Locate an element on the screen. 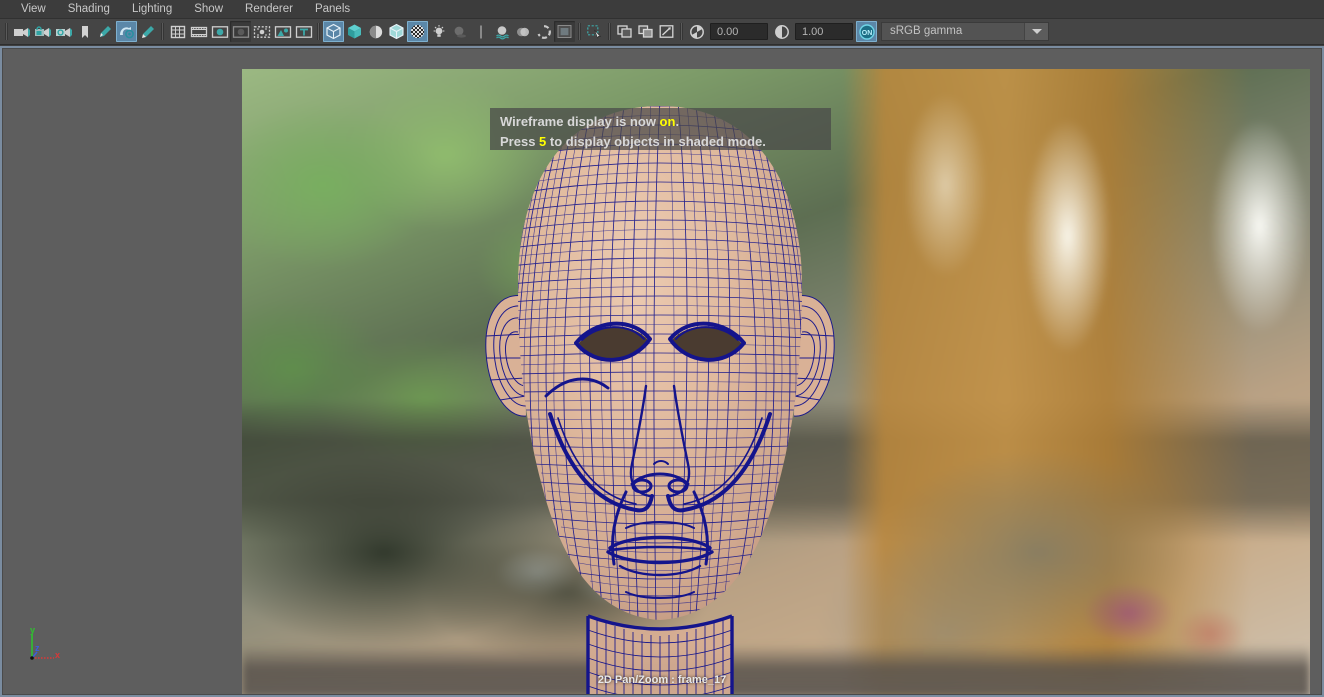 Image resolution: width=1324 pixels, height=697 pixels. smooth-shade-selected-icon is located at coordinates (375, 31).